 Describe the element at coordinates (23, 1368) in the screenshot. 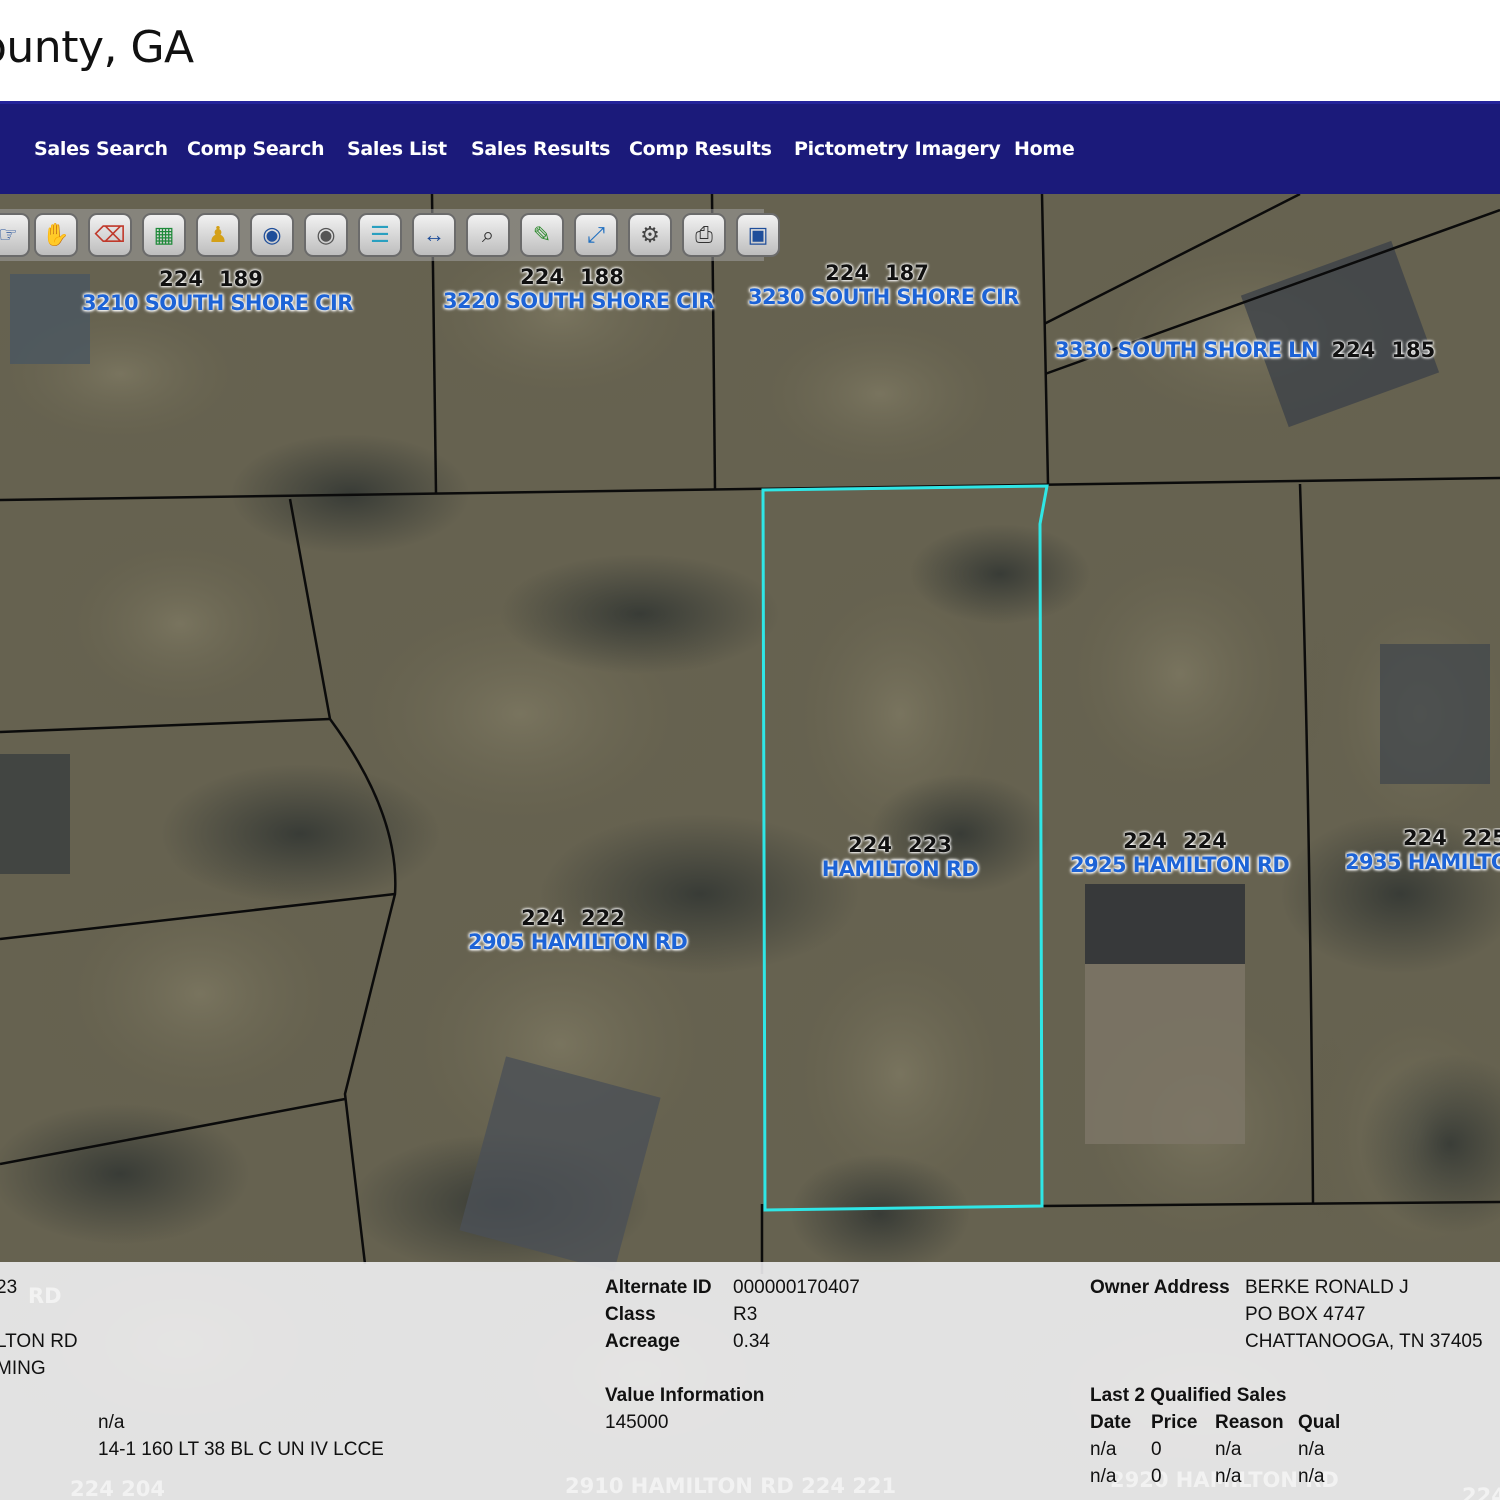

I see `district-fragment: MING` at that location.